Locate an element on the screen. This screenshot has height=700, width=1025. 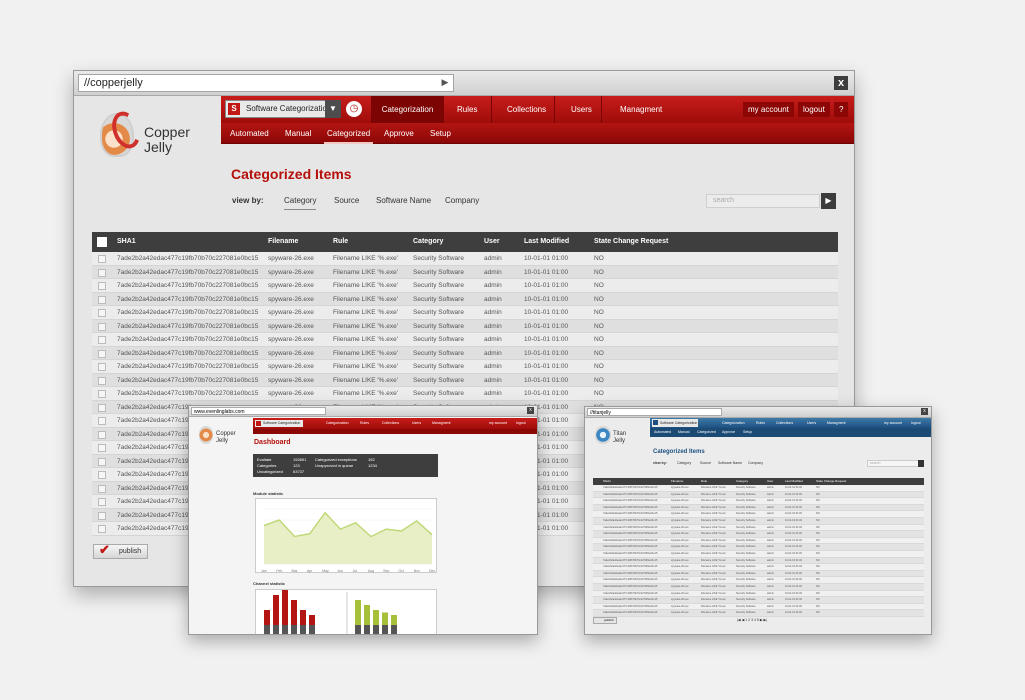
view-by-category: Category is located at coordinates (300, 203).